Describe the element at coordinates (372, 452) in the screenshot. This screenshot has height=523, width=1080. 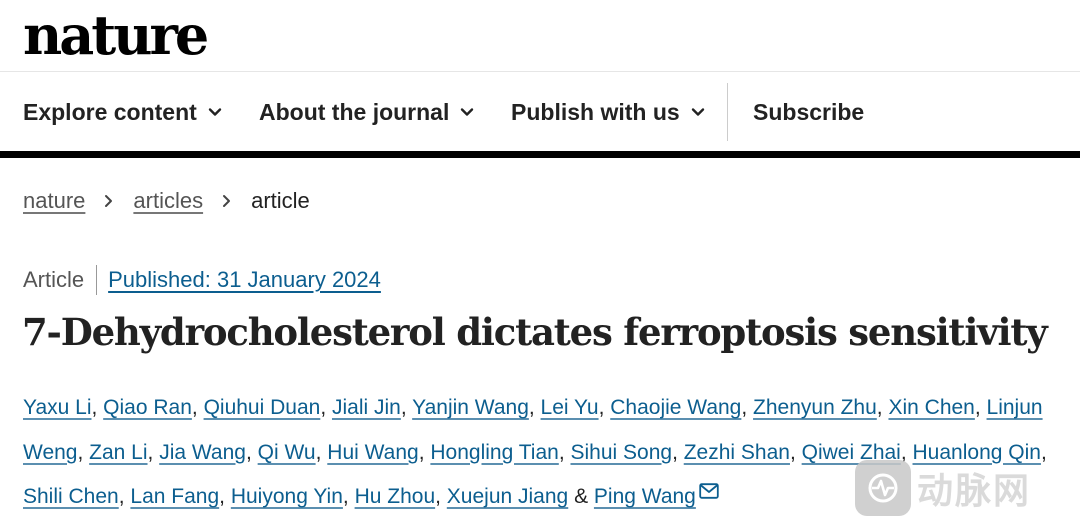
I see `author-link: Hui Wang` at that location.